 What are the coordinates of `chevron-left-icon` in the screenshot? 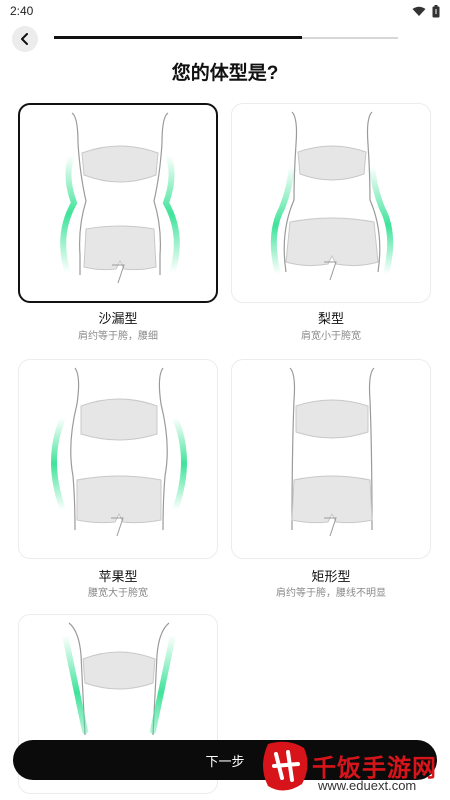 It's located at (24, 39).